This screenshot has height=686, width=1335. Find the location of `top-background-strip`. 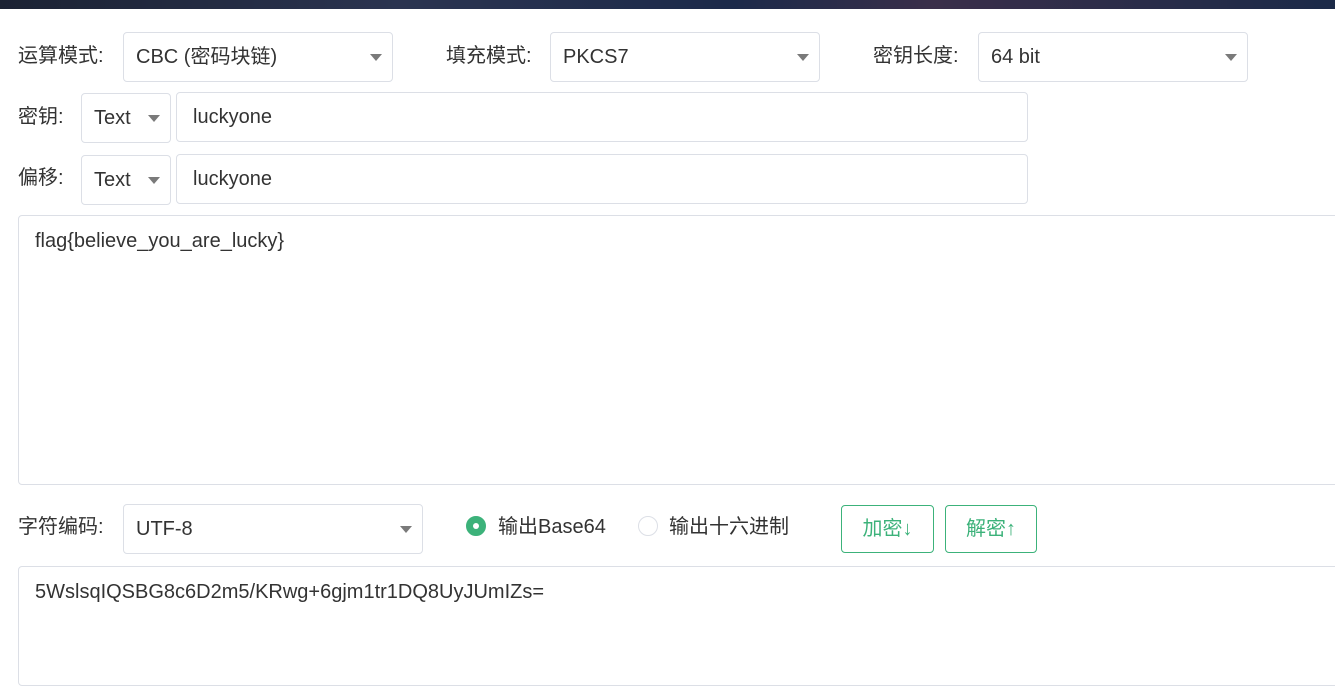

top-background-strip is located at coordinates (667, 4).